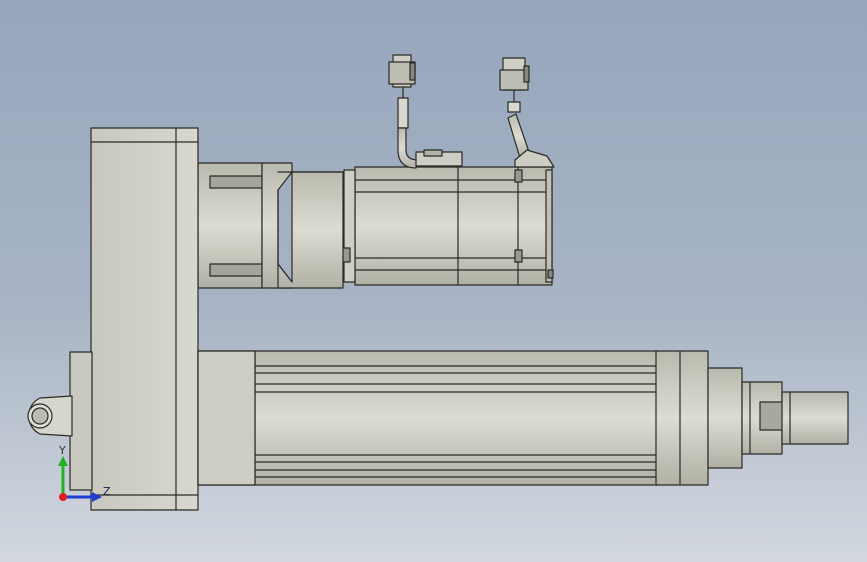 Image resolution: width=867 pixels, height=562 pixels. Describe the element at coordinates (428, 418) in the screenshot. I see `actuator-tube` at that location.